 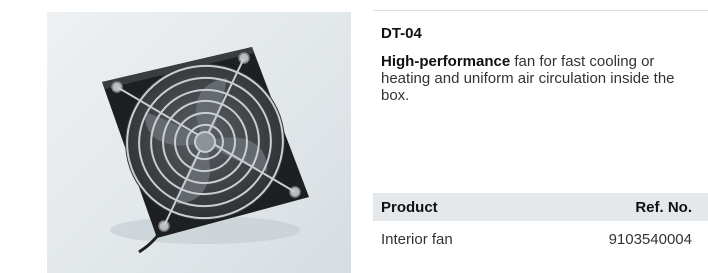 What do you see at coordinates (409, 207) in the screenshot?
I see `column-header-product: Product` at bounding box center [409, 207].